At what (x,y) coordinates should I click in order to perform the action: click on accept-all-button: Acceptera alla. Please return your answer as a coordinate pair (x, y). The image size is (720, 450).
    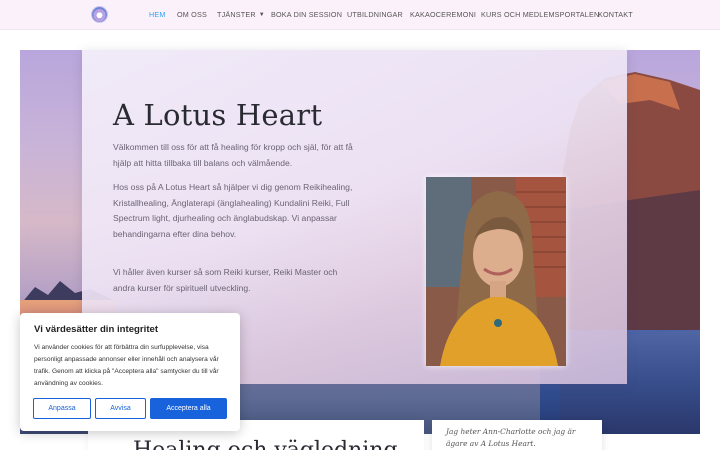
    Looking at the image, I should click on (188, 408).